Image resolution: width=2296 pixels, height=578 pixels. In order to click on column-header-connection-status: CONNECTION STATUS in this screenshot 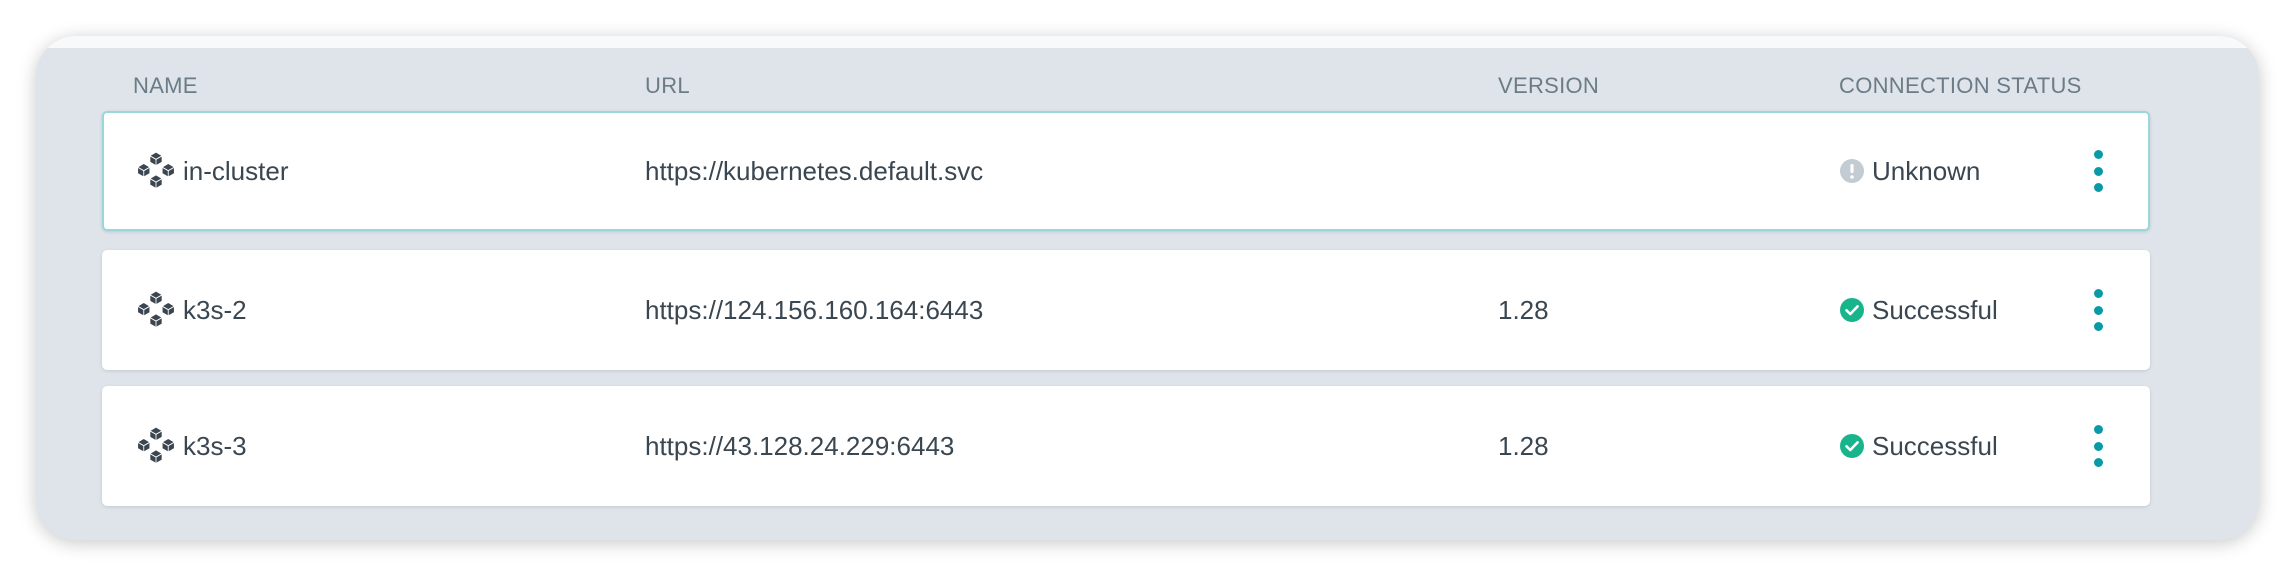, I will do `click(1960, 85)`.